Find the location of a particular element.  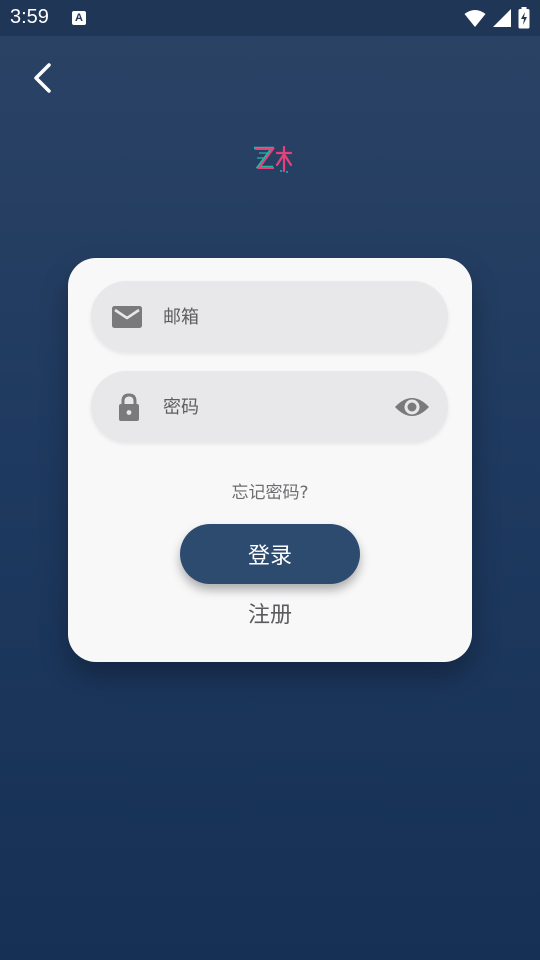

status-time: 3:59 is located at coordinates (29, 17).